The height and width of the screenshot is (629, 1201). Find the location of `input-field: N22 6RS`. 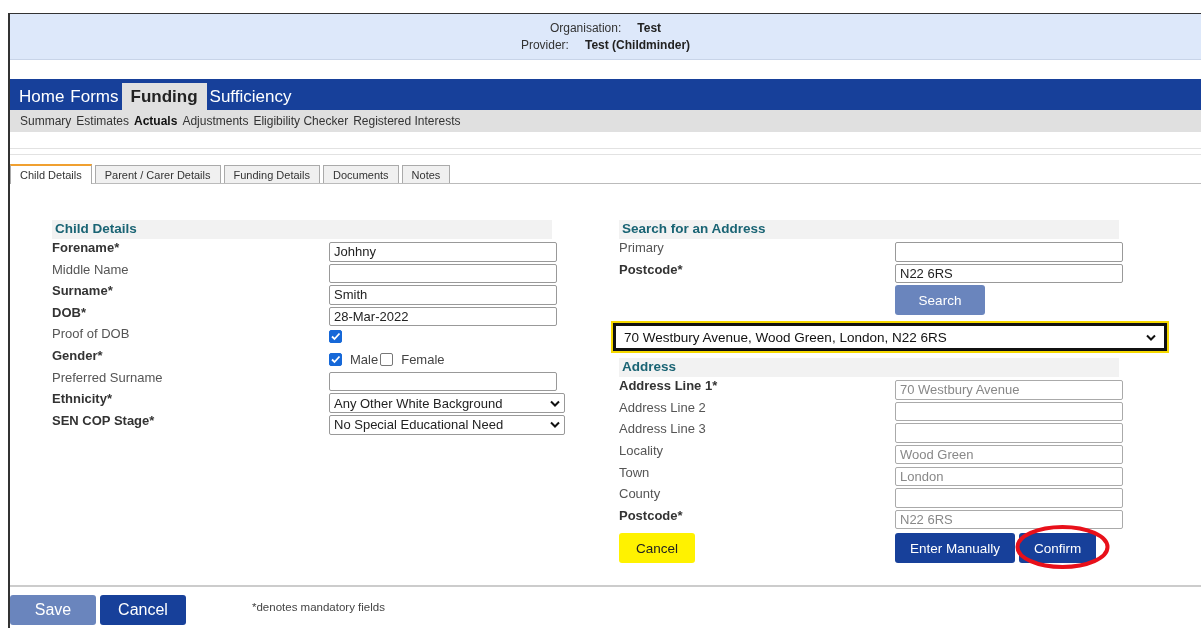

input-field: N22 6RS is located at coordinates (1009, 273).